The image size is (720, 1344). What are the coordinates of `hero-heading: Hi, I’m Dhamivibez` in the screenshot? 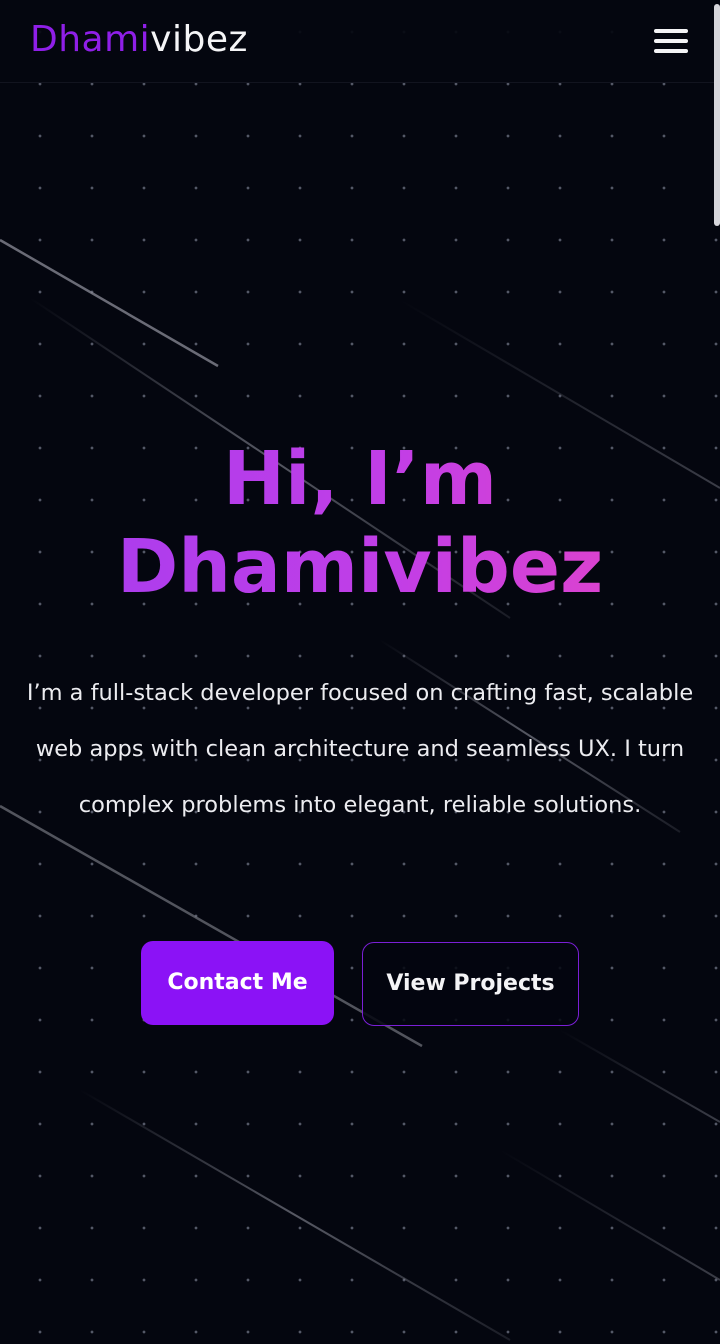 It's located at (360, 523).